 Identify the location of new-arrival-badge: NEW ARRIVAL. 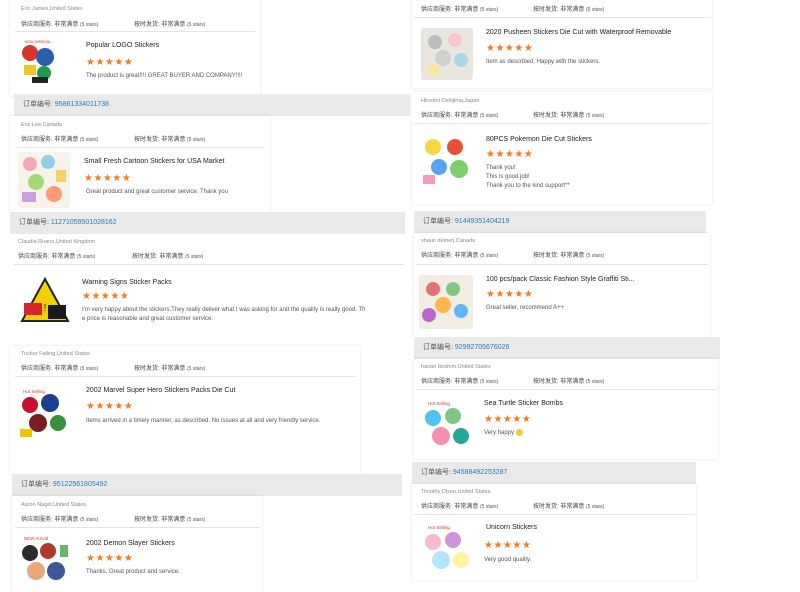
(38, 41).